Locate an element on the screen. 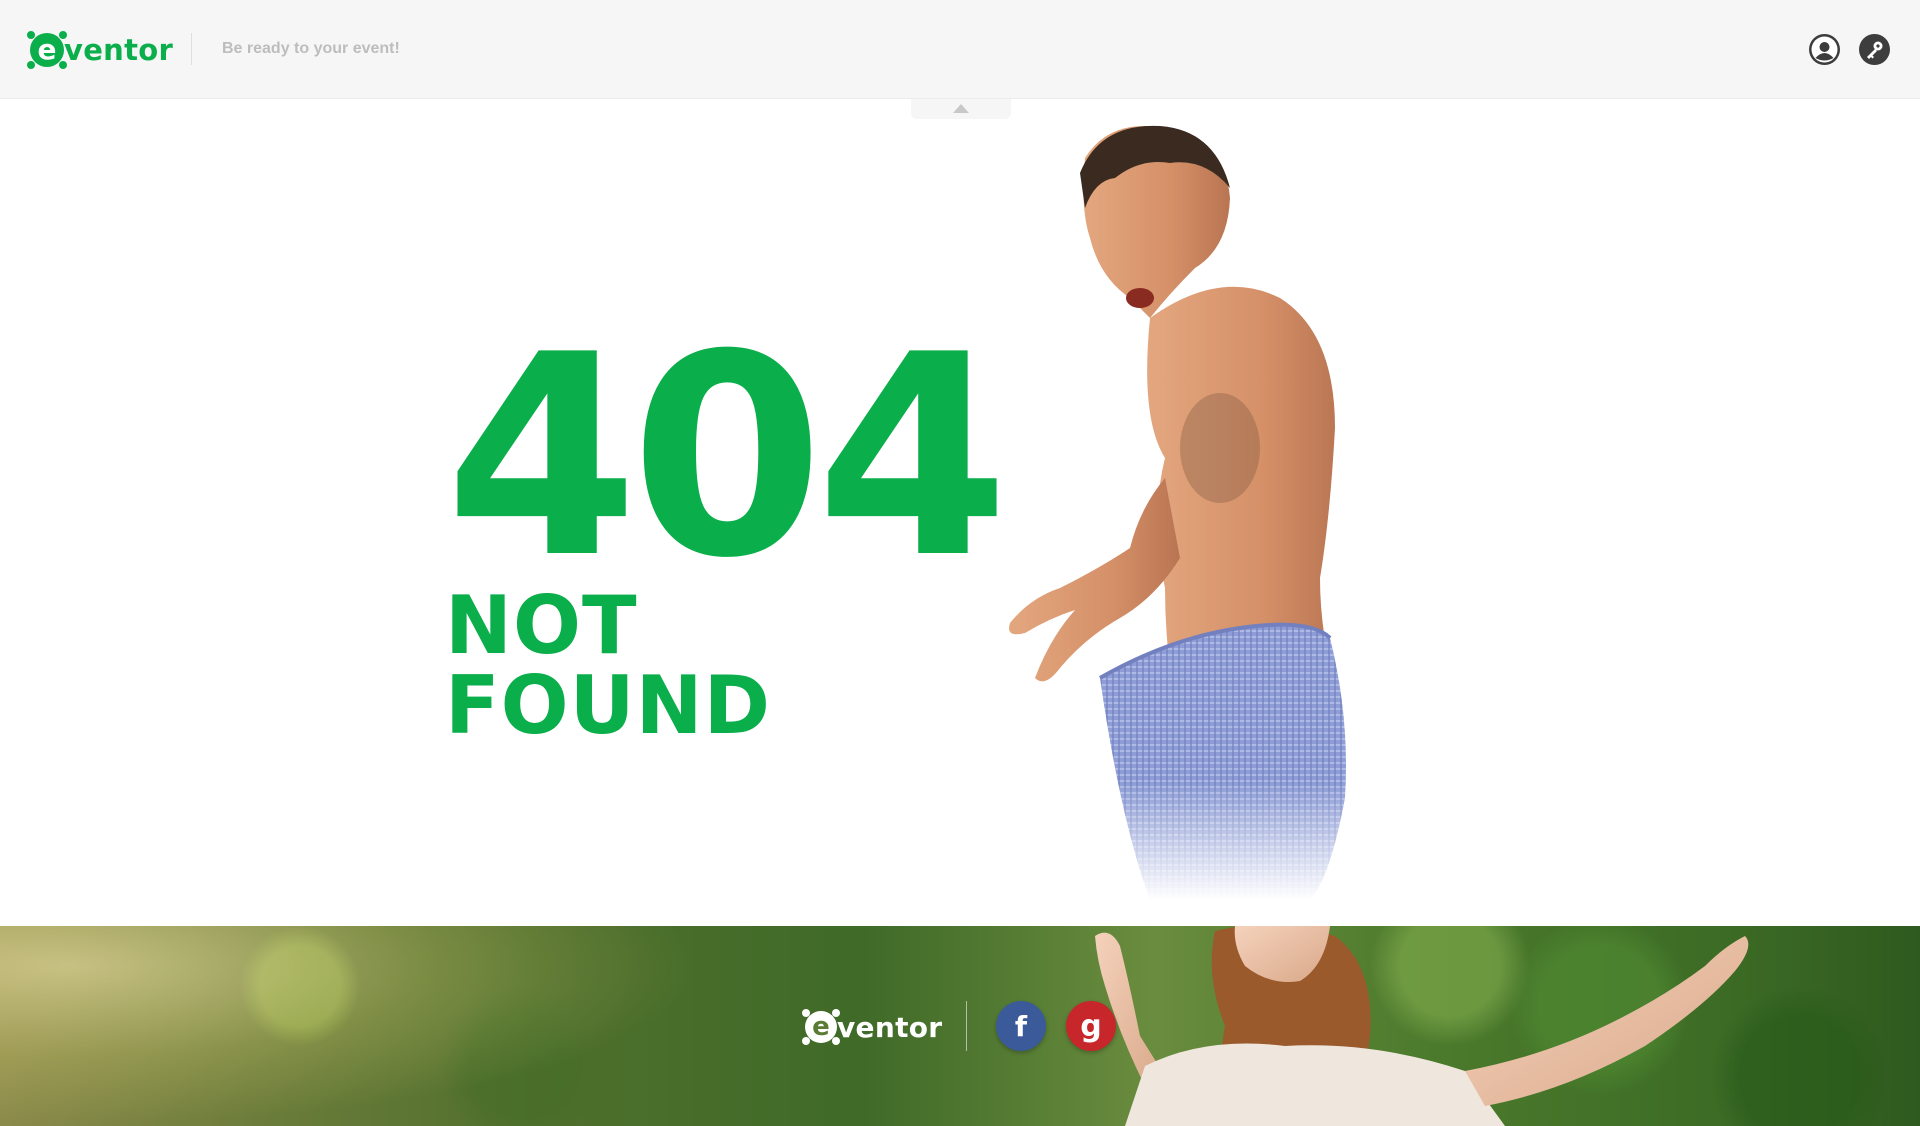  footer-divider is located at coordinates (966, 1026).